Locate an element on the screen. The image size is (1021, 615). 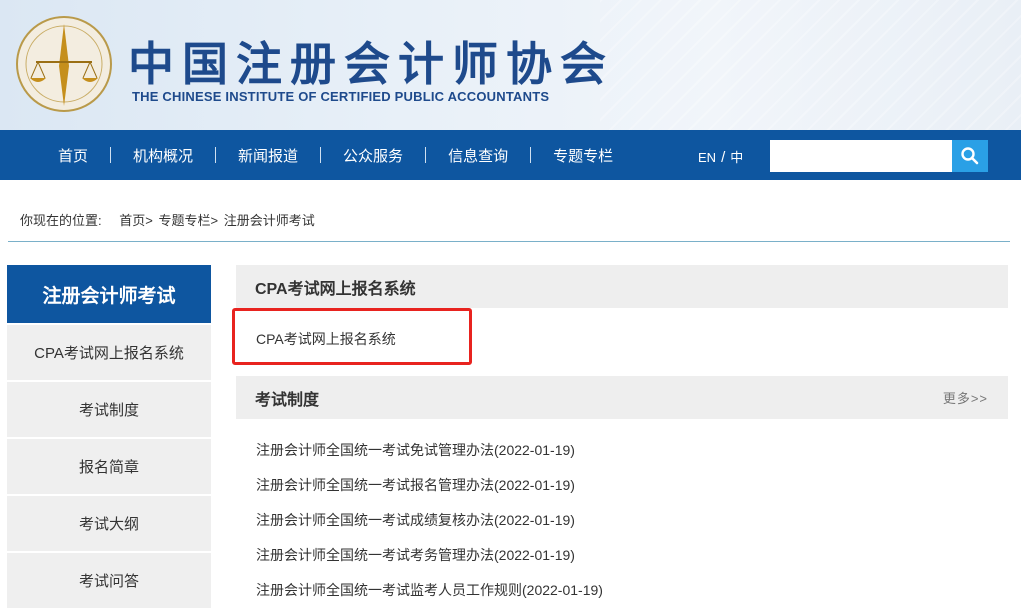
nav-item-news: 新闻报道 is located at coordinates (268, 155).